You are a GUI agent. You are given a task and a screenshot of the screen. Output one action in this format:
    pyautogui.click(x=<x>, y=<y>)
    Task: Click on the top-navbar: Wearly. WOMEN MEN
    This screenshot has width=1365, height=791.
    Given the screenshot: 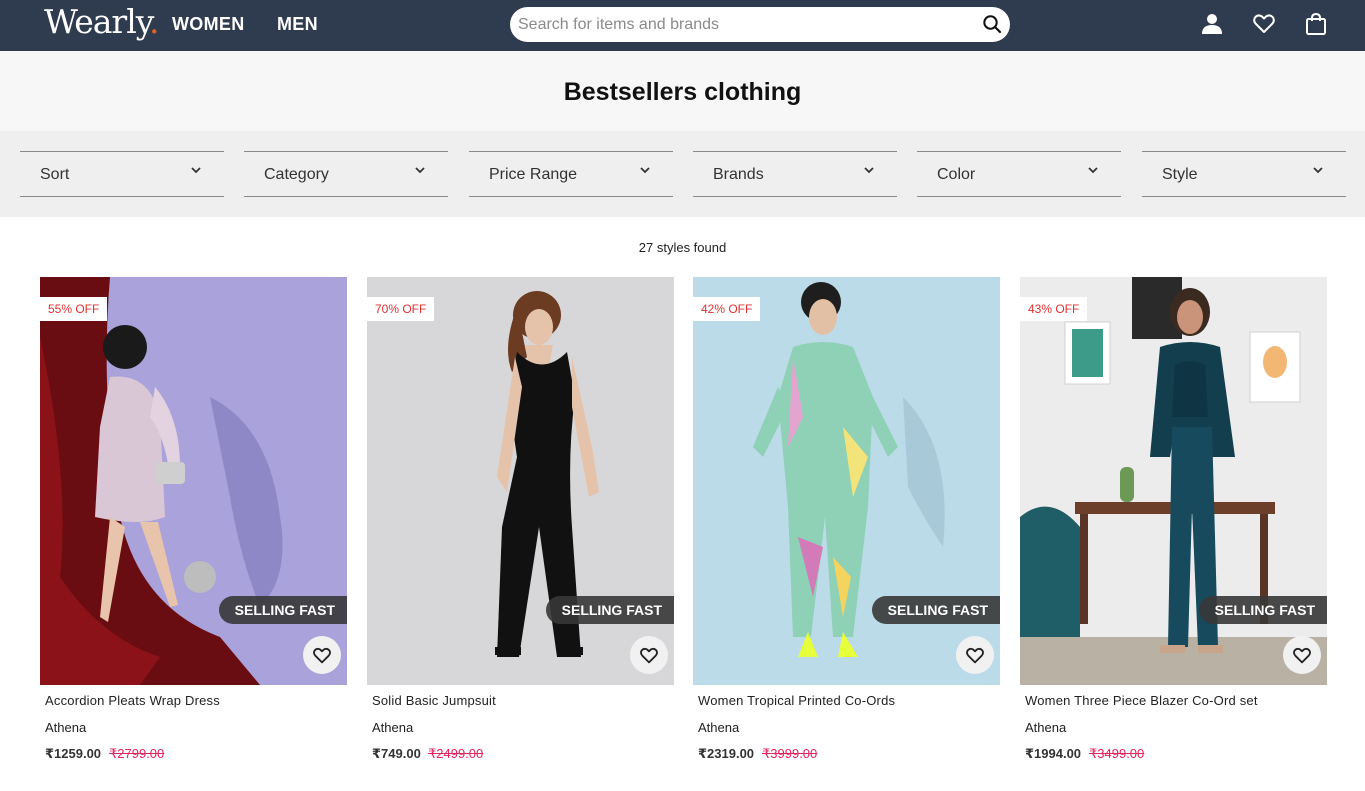 What is the action you would take?
    pyautogui.click(x=682, y=25)
    